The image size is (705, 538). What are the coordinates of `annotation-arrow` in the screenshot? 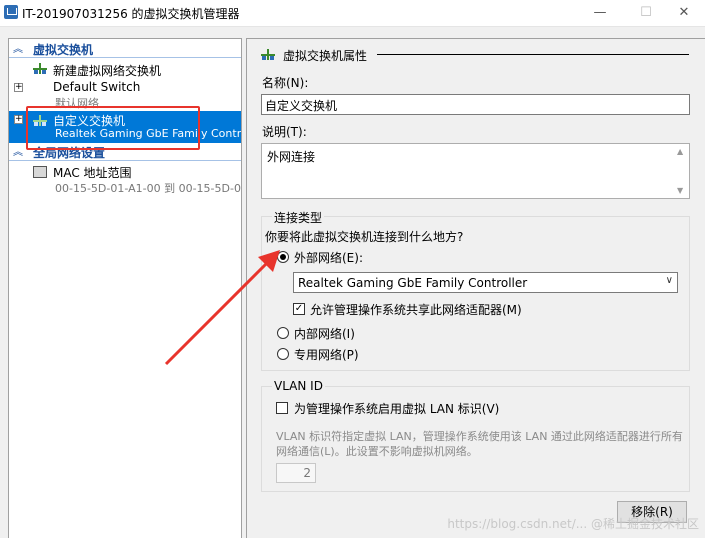 It's located at (222, 308).